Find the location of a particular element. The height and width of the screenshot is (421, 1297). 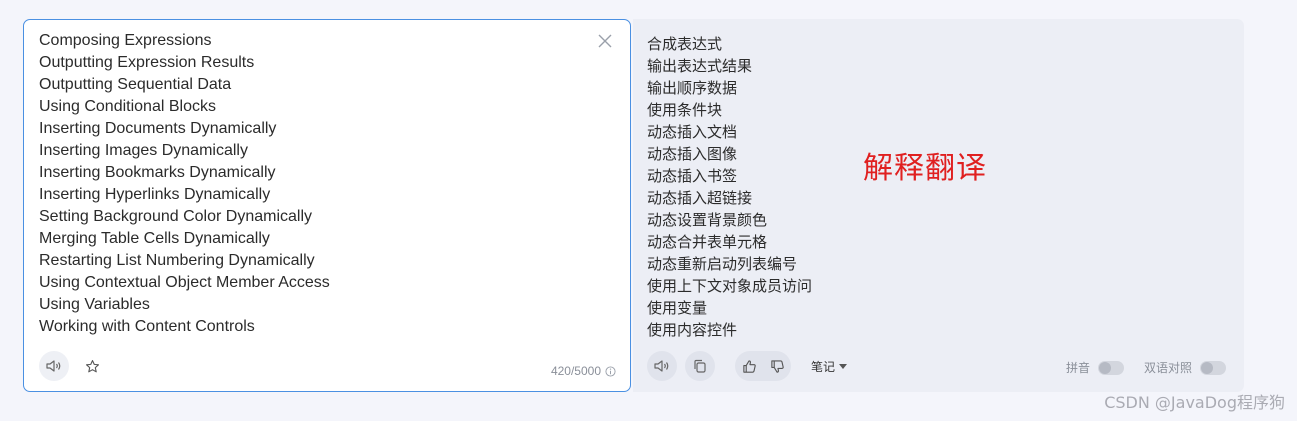

translation-line: 动态插入超链接 is located at coordinates (700, 198).